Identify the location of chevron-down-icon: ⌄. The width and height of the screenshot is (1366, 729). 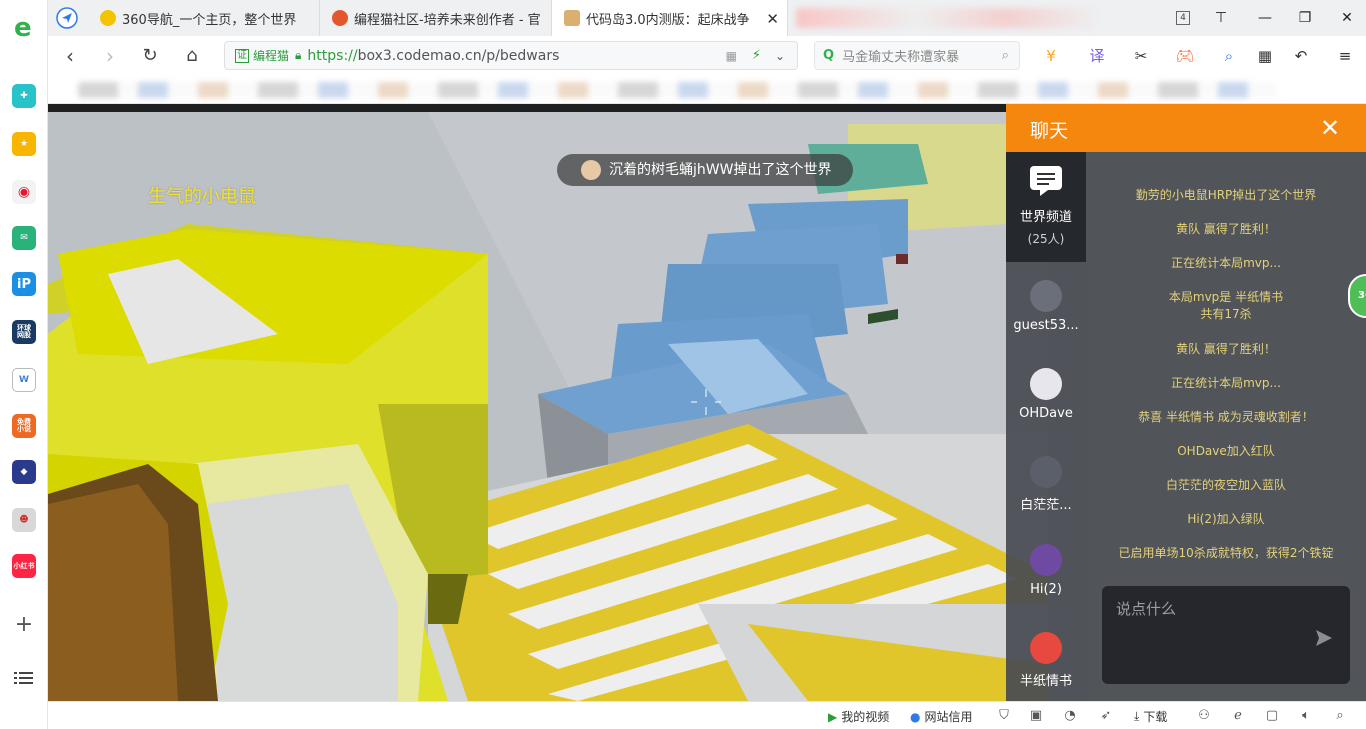
(780, 56).